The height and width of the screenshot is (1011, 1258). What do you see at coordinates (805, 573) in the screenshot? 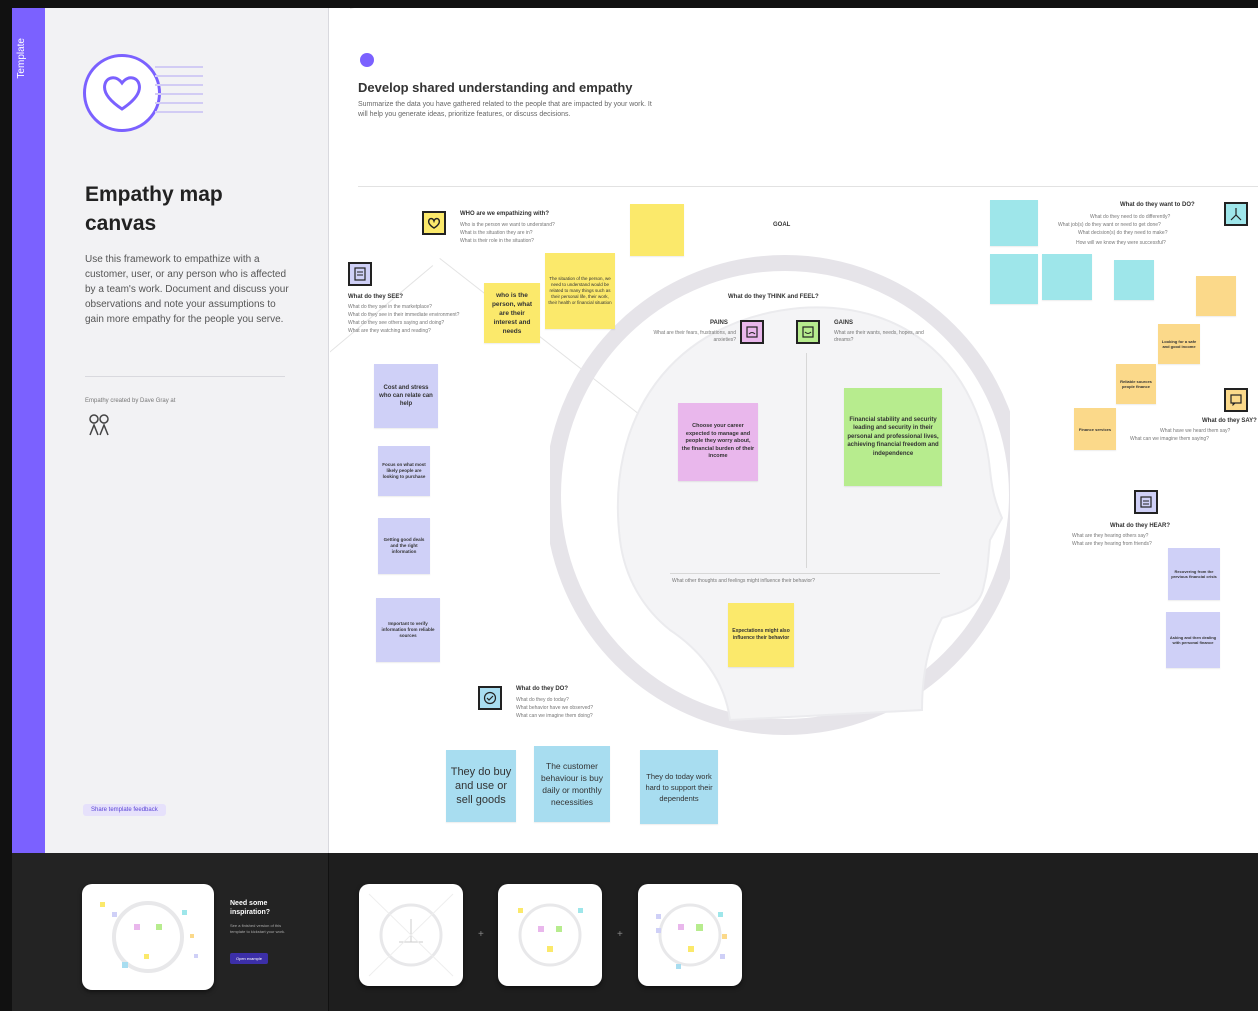
I see `other-thoughts-divider` at bounding box center [805, 573].